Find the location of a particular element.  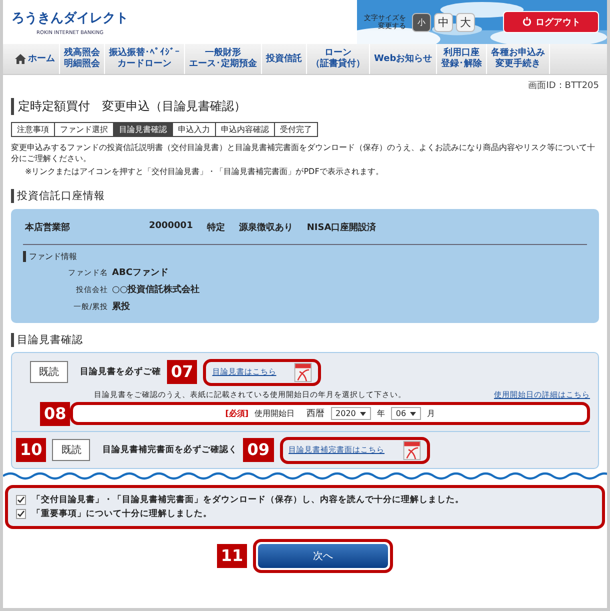

year-select: 2020 is located at coordinates (350, 413).